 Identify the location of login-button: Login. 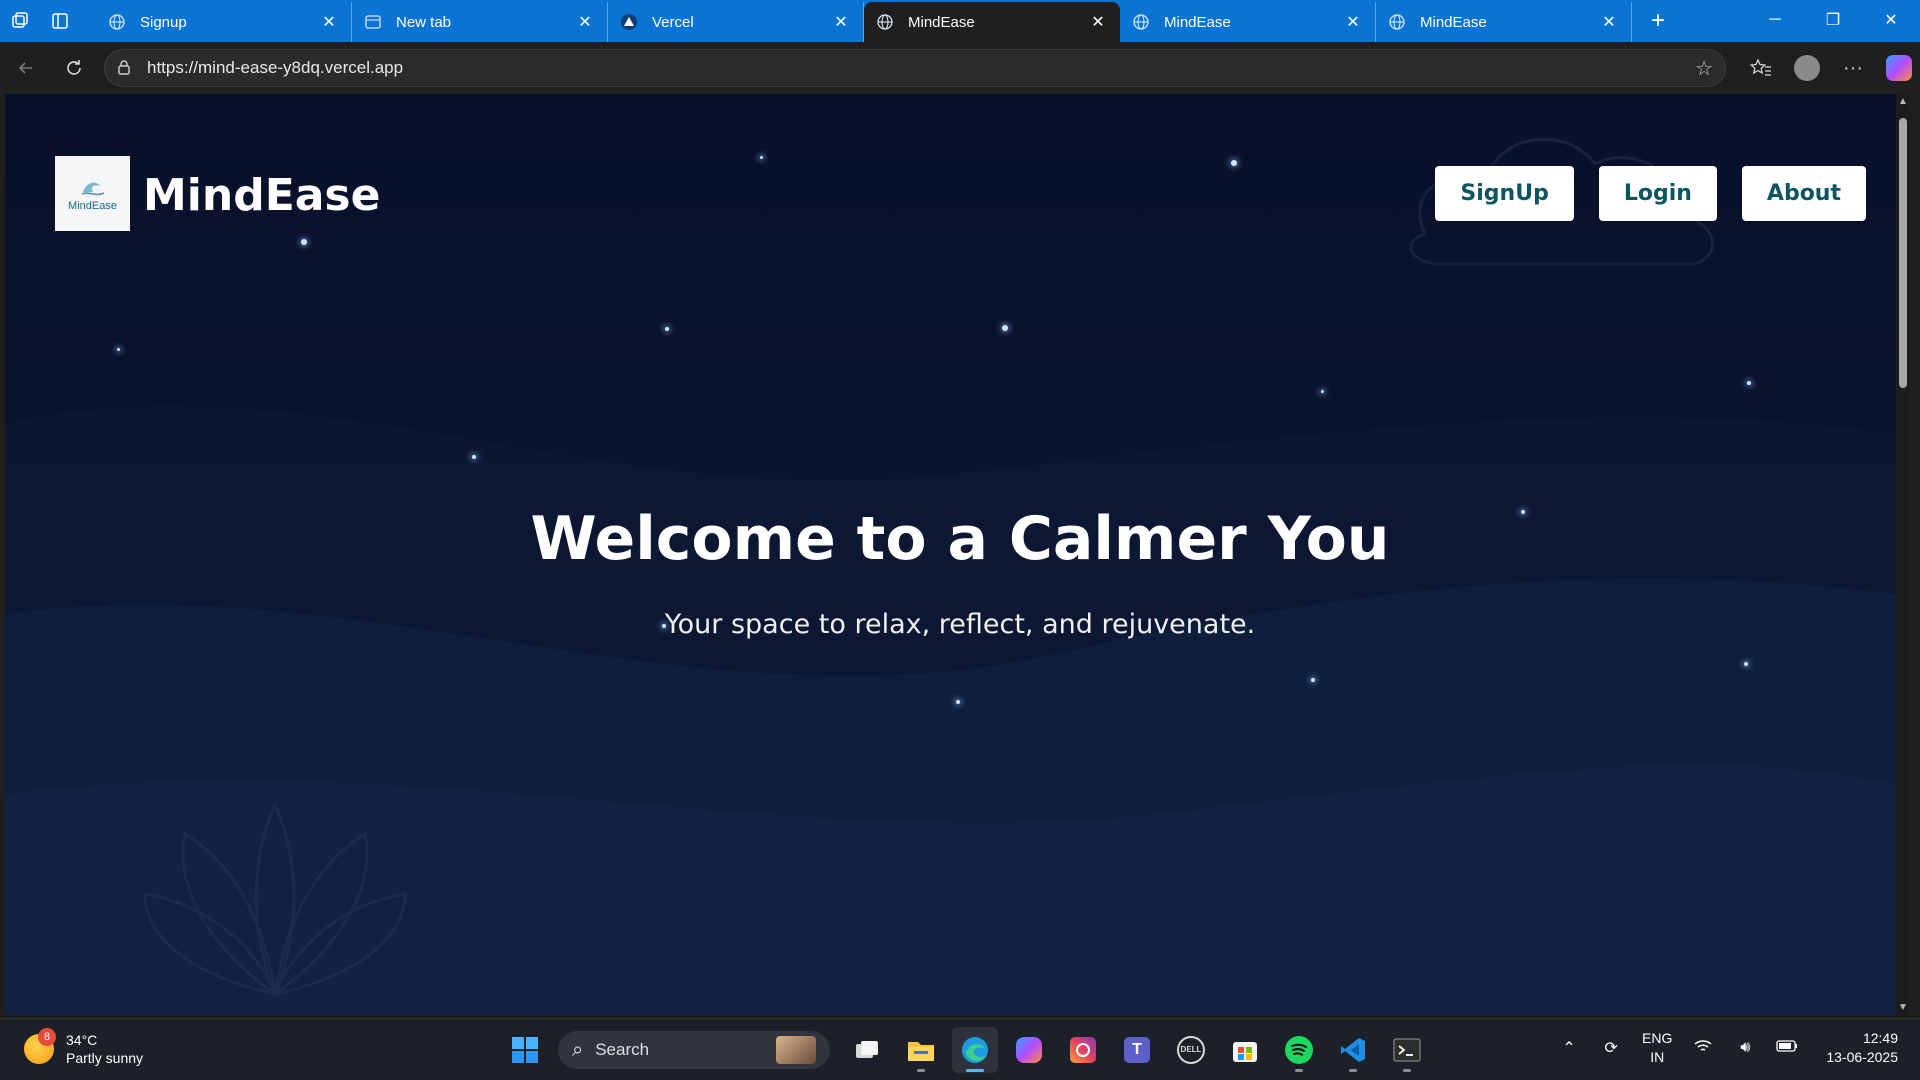
(1657, 193).